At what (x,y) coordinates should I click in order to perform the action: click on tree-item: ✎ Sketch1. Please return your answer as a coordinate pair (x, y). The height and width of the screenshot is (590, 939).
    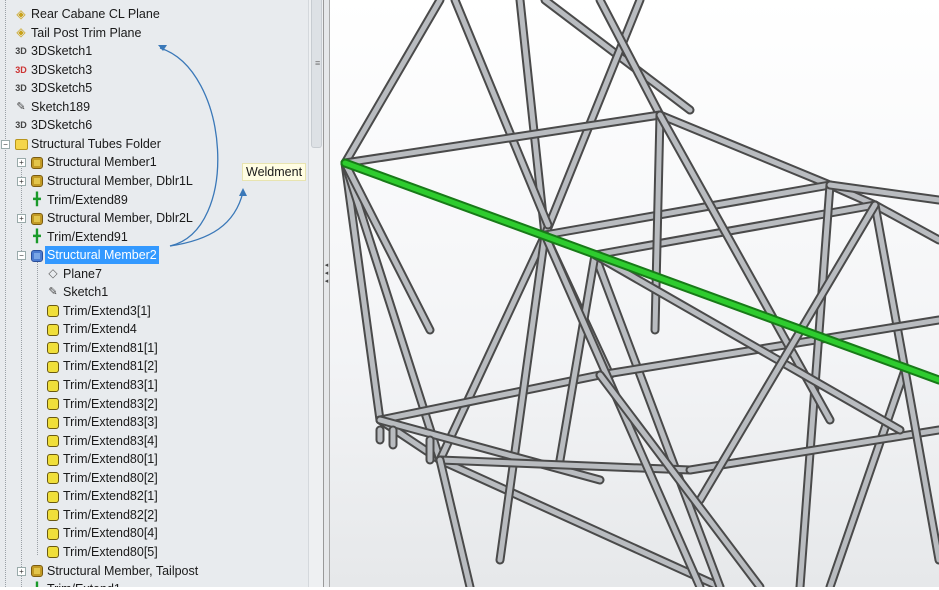
    Looking at the image, I should click on (153, 292).